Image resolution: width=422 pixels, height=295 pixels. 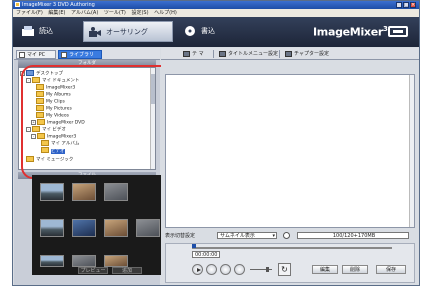 What do you see at coordinates (216, 5) in the screenshot?
I see `title-bar: ImageMixer 3 DVD Authoring` at bounding box center [216, 5].